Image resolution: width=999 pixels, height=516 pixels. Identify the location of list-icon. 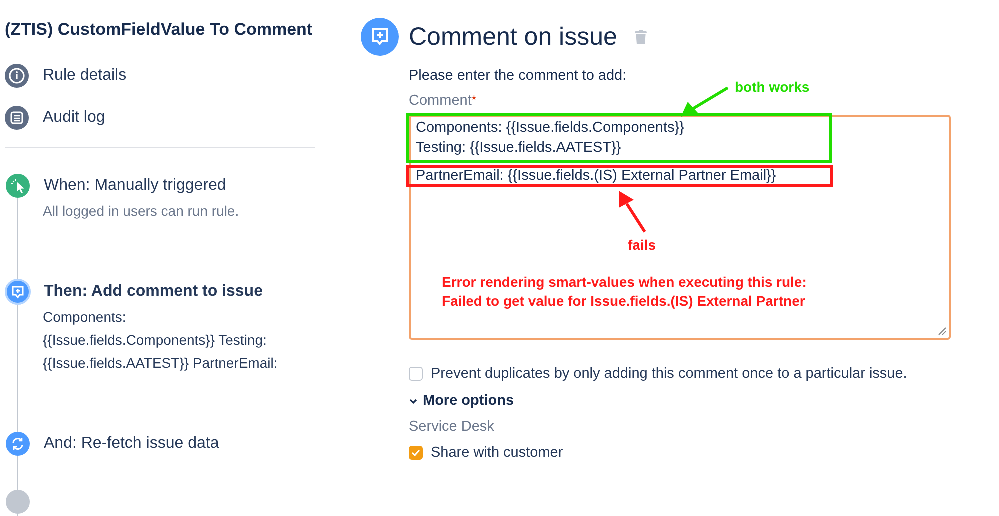
(17, 118).